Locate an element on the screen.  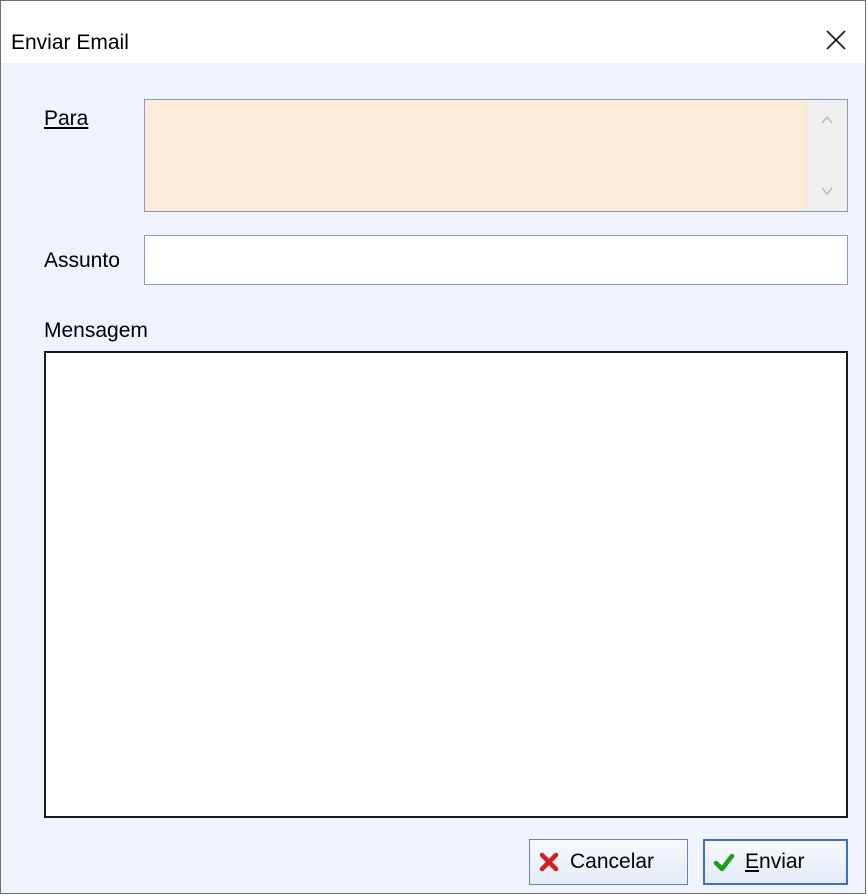
dialog-title: Enviar Email is located at coordinates (70, 42).